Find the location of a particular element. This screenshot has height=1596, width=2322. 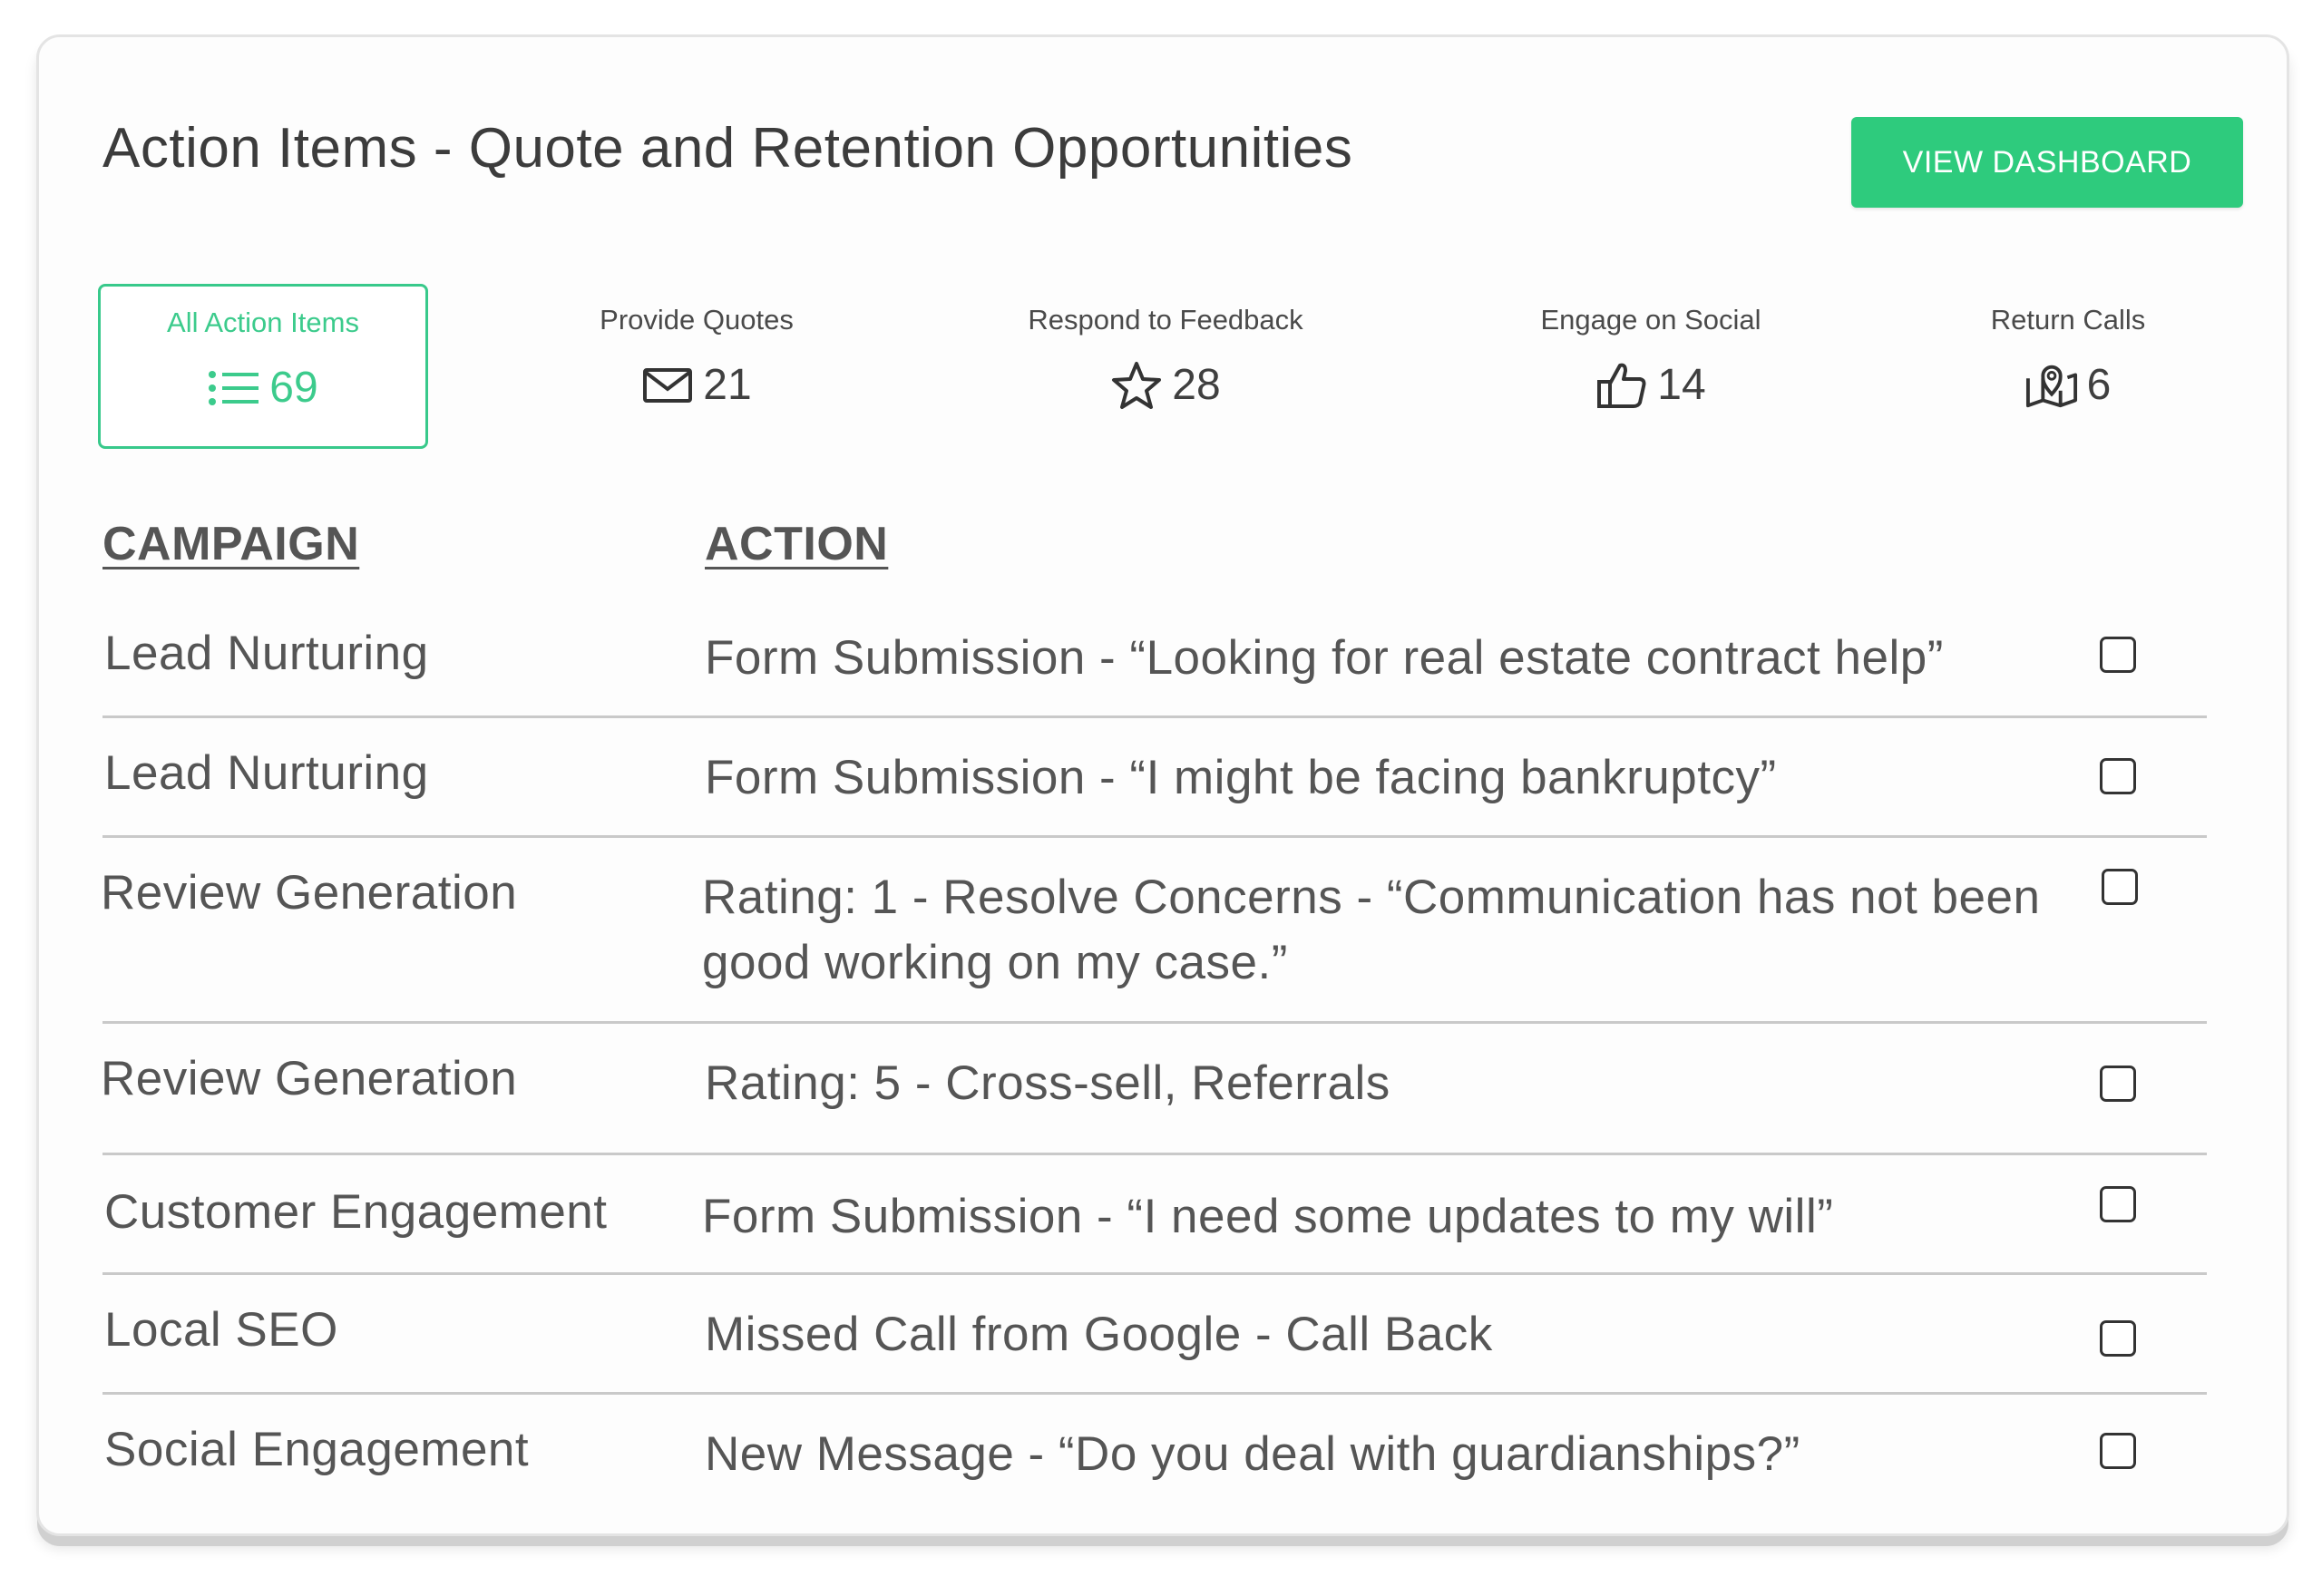

tab-label: Engage on Social is located at coordinates (1651, 320).